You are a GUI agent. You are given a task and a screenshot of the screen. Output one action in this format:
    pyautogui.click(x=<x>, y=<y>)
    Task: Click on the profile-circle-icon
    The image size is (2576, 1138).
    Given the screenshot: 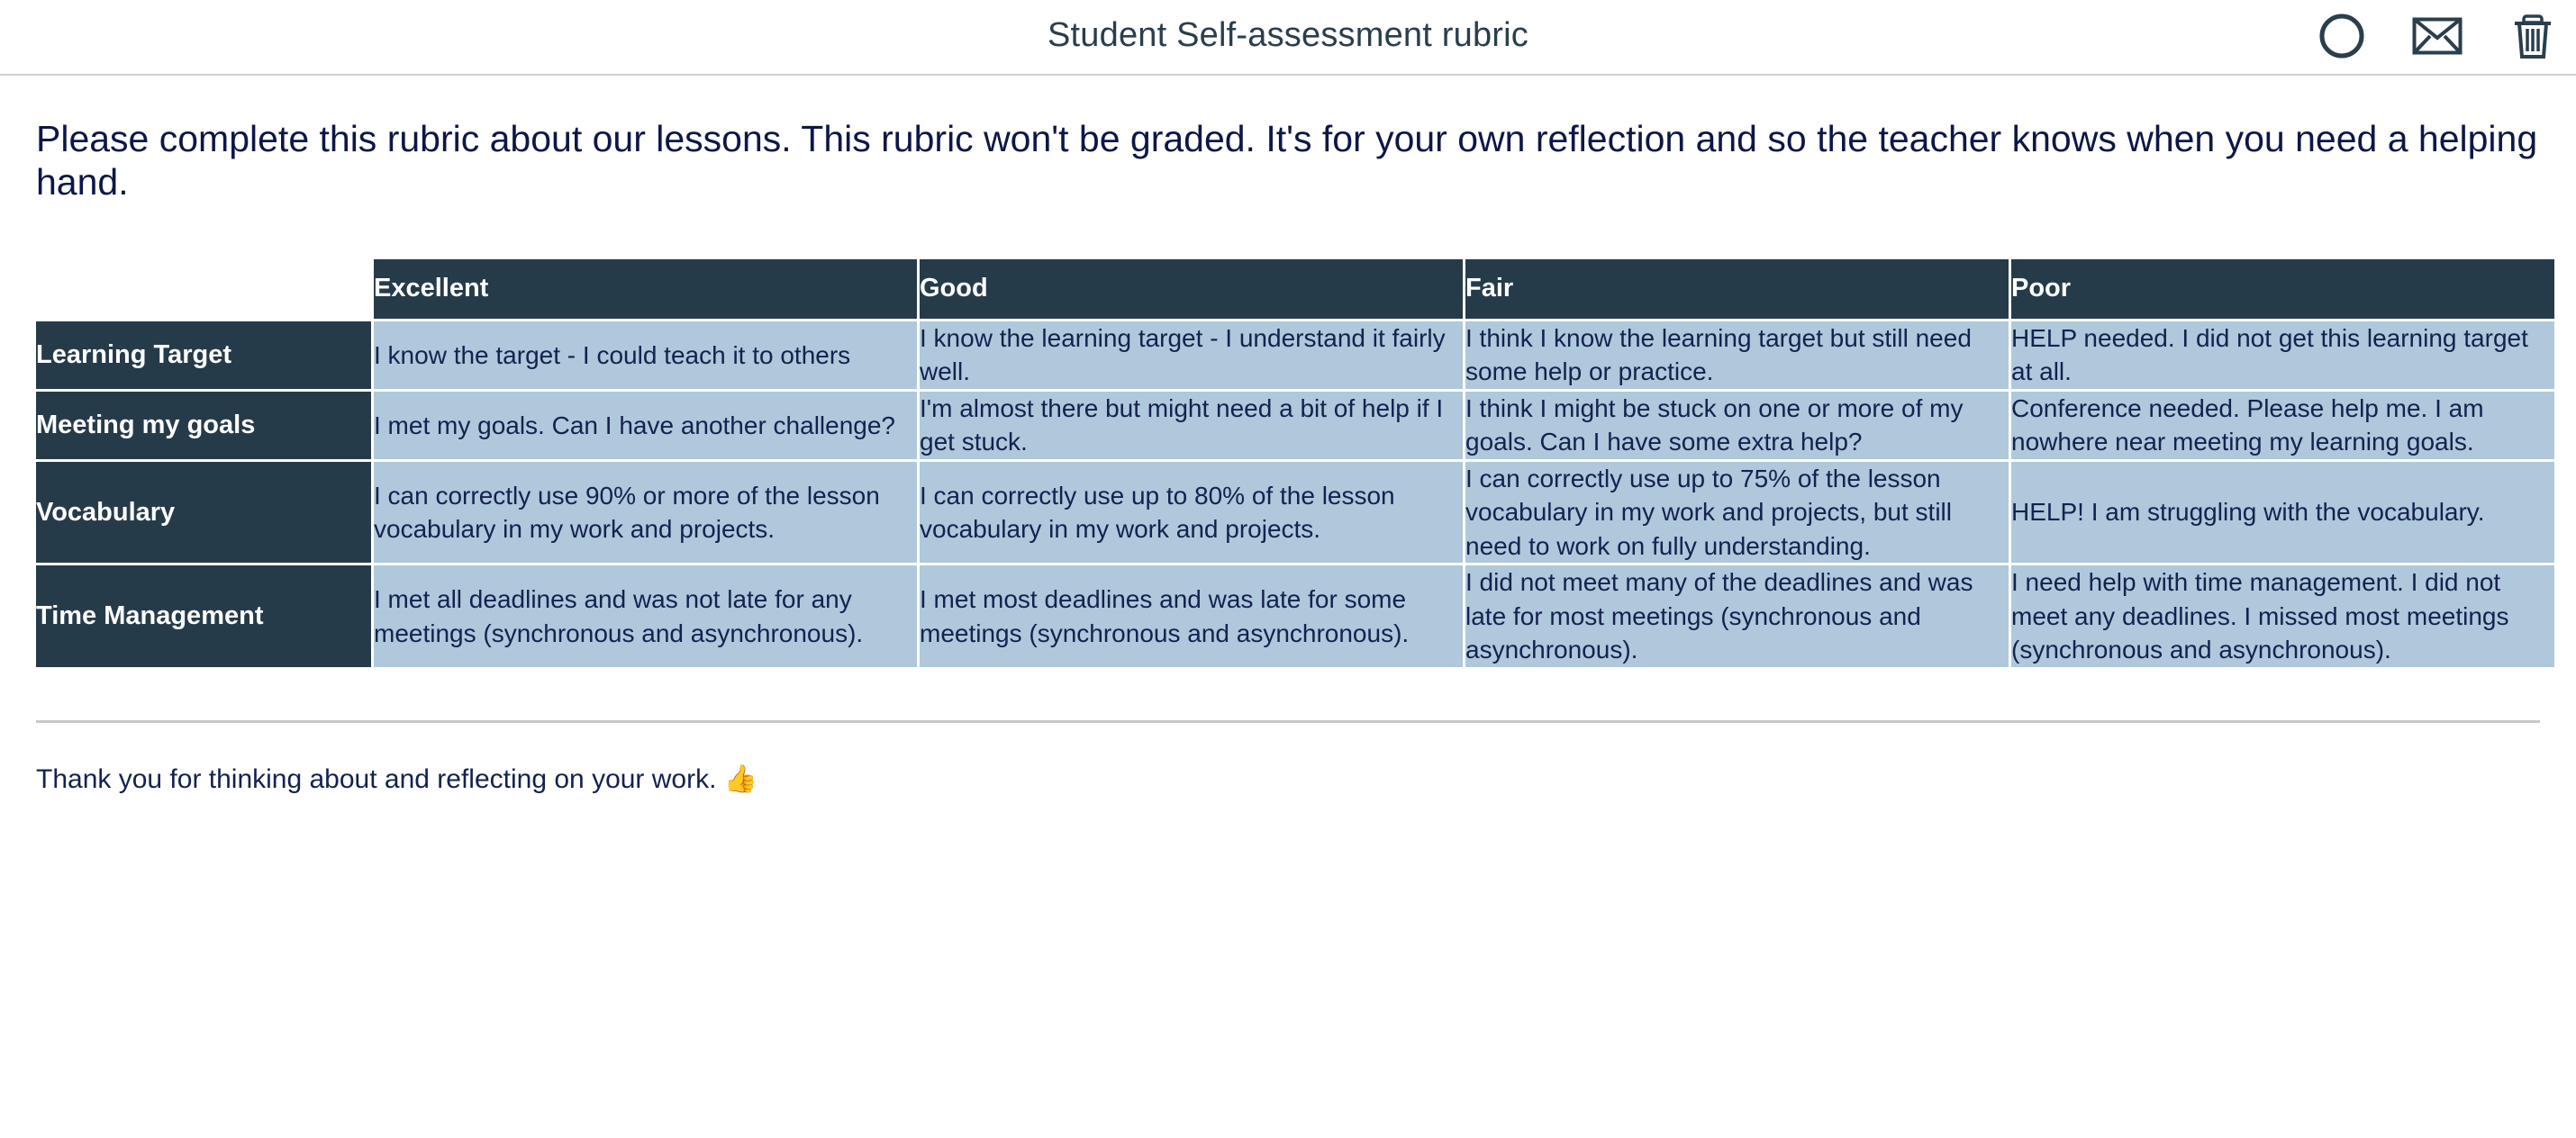 What is the action you would take?
    pyautogui.click(x=2342, y=36)
    